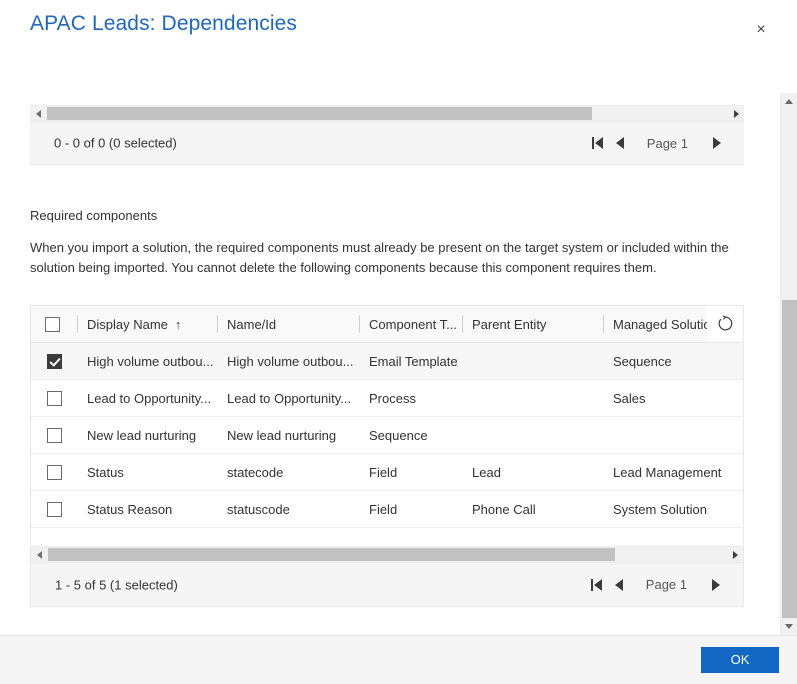 Image resolution: width=797 pixels, height=684 pixels. What do you see at coordinates (387, 584) in the screenshot?
I see `main-grid-pager: 1 - 5 of 5 (1 selected) Page 1` at bounding box center [387, 584].